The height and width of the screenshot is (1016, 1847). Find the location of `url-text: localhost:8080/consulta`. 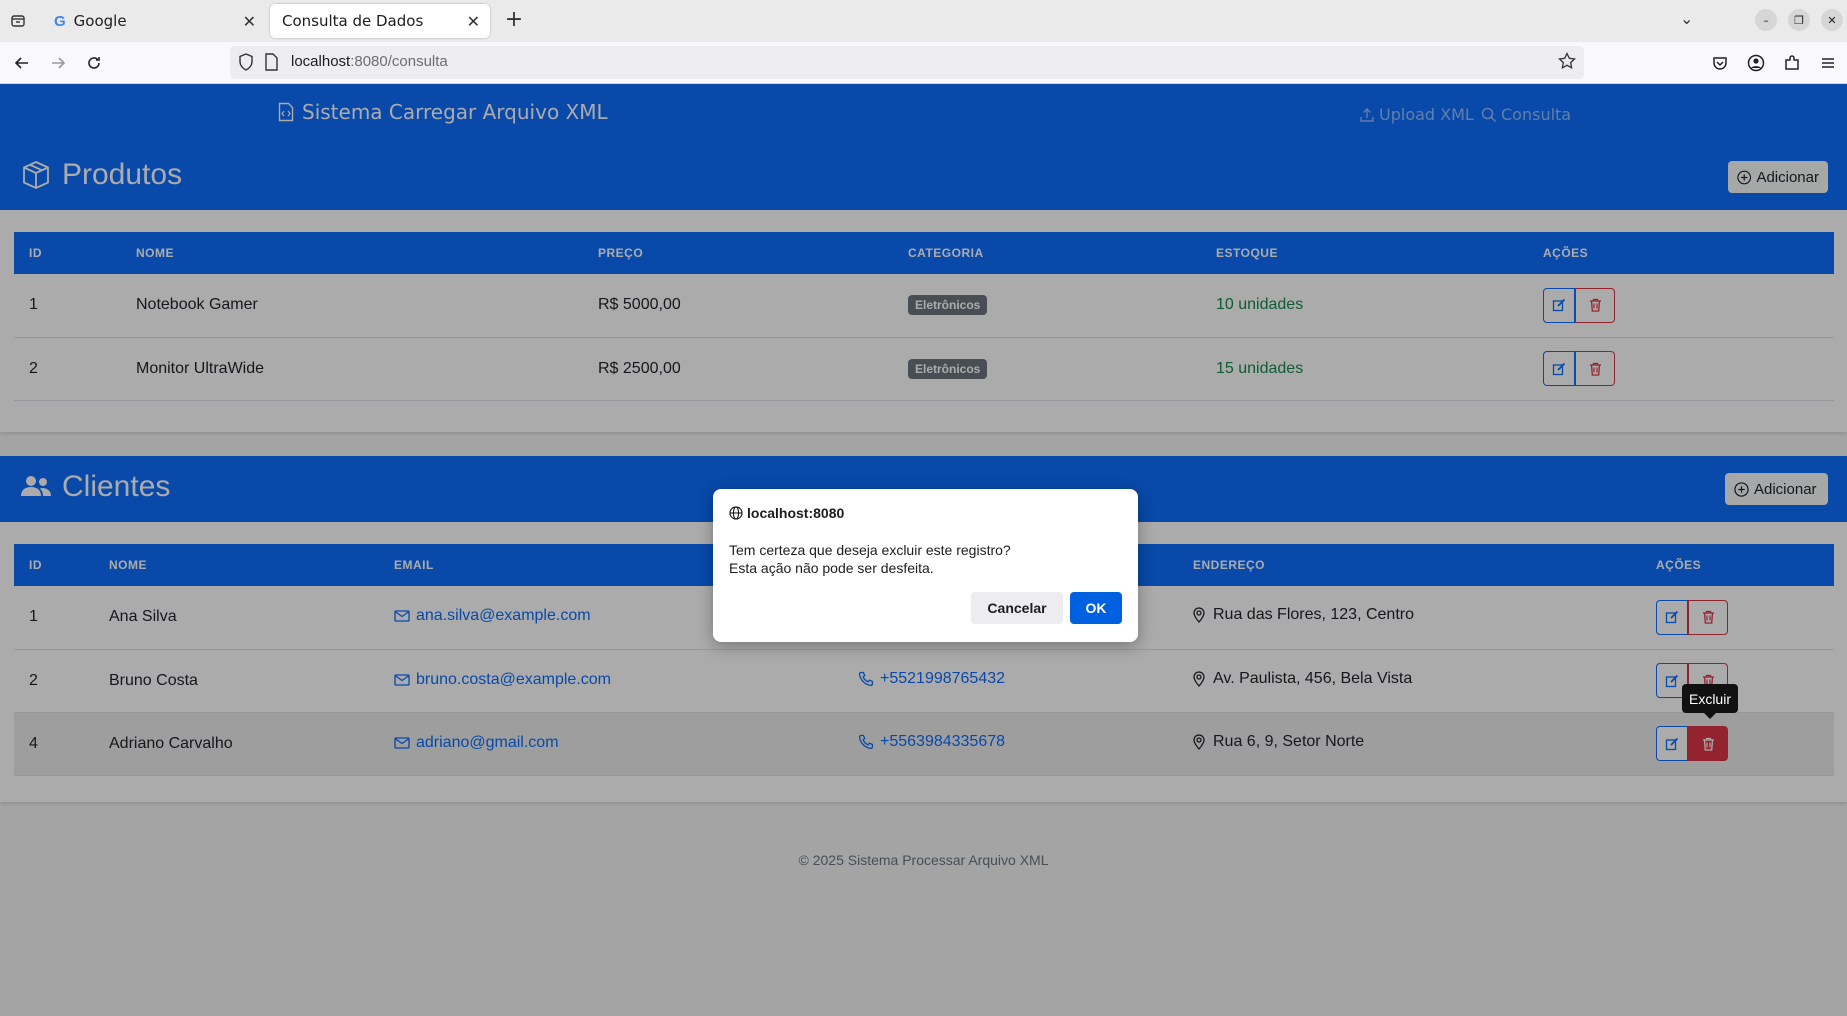

url-text: localhost:8080/consulta is located at coordinates (369, 61).